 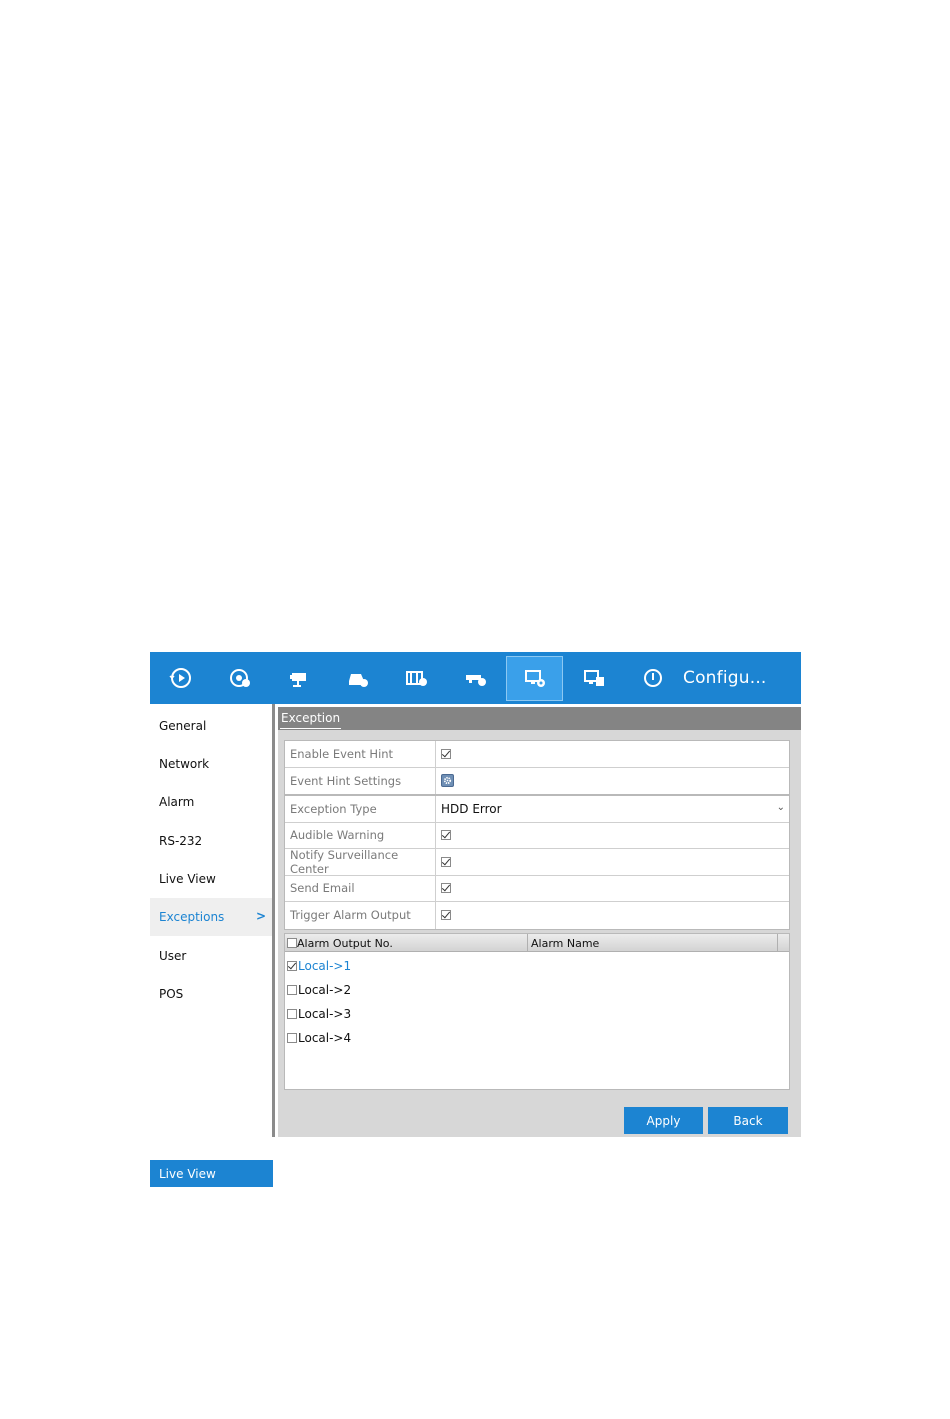 What do you see at coordinates (406, 943) in the screenshot?
I see `column-header-alarm-output-no: Alarm Output No.` at bounding box center [406, 943].